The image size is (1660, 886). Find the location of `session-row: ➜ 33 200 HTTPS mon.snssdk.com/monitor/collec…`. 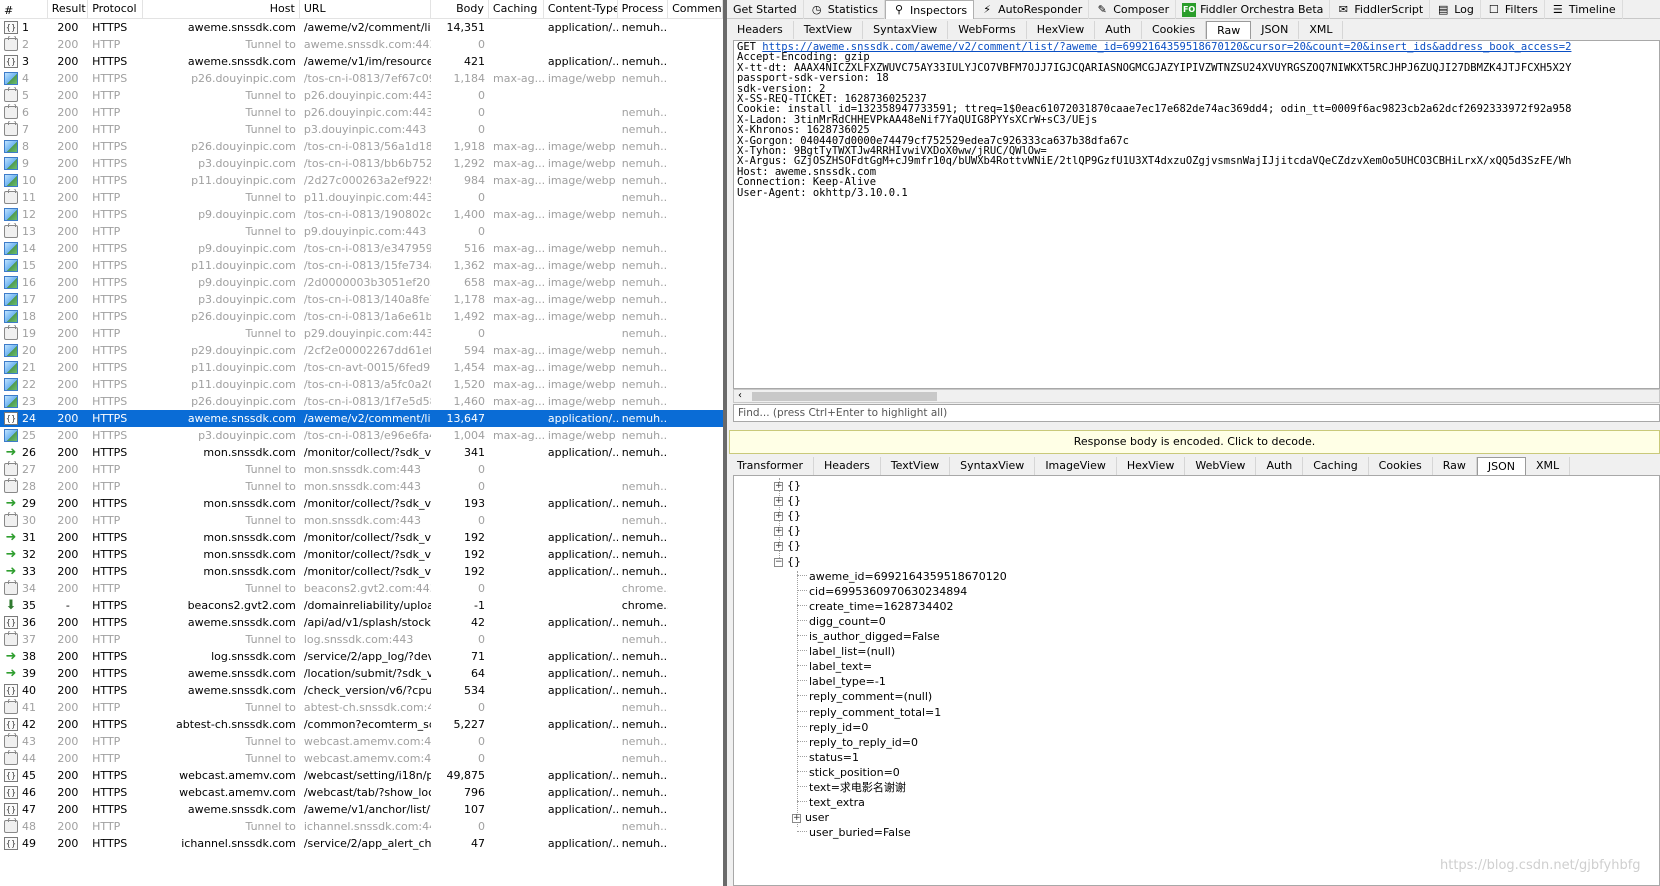

session-row: ➜ 33 200 HTTPS mon.snssdk.com/monitor/collec… is located at coordinates (361, 571).